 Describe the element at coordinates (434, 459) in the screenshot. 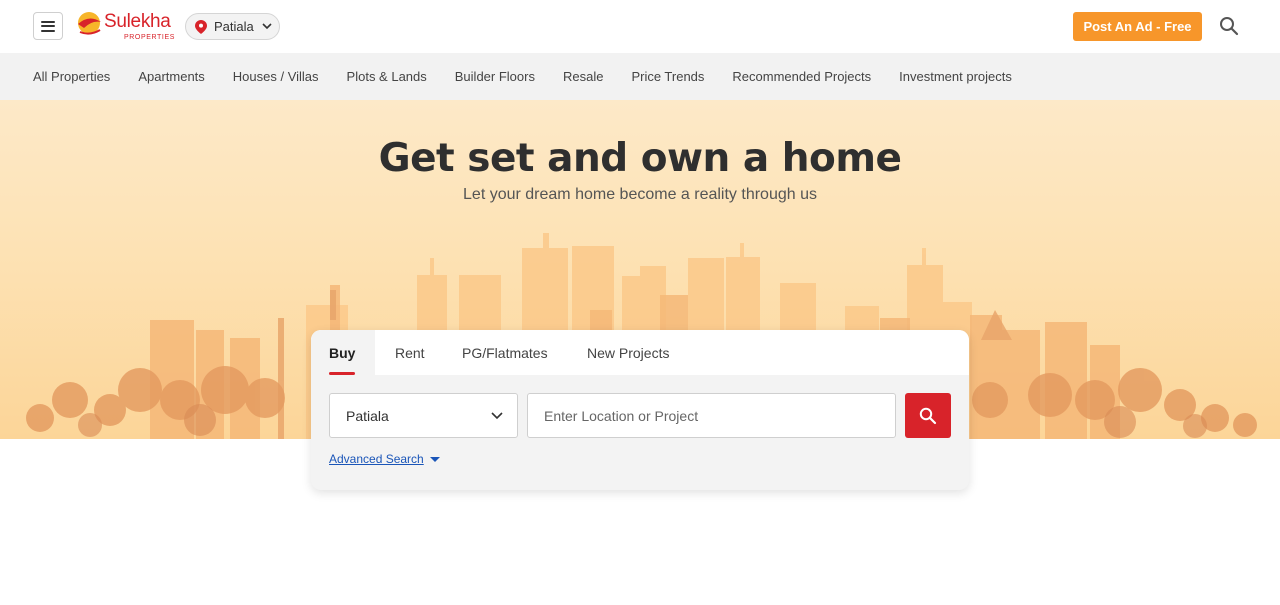

I see `caret-down-icon` at that location.